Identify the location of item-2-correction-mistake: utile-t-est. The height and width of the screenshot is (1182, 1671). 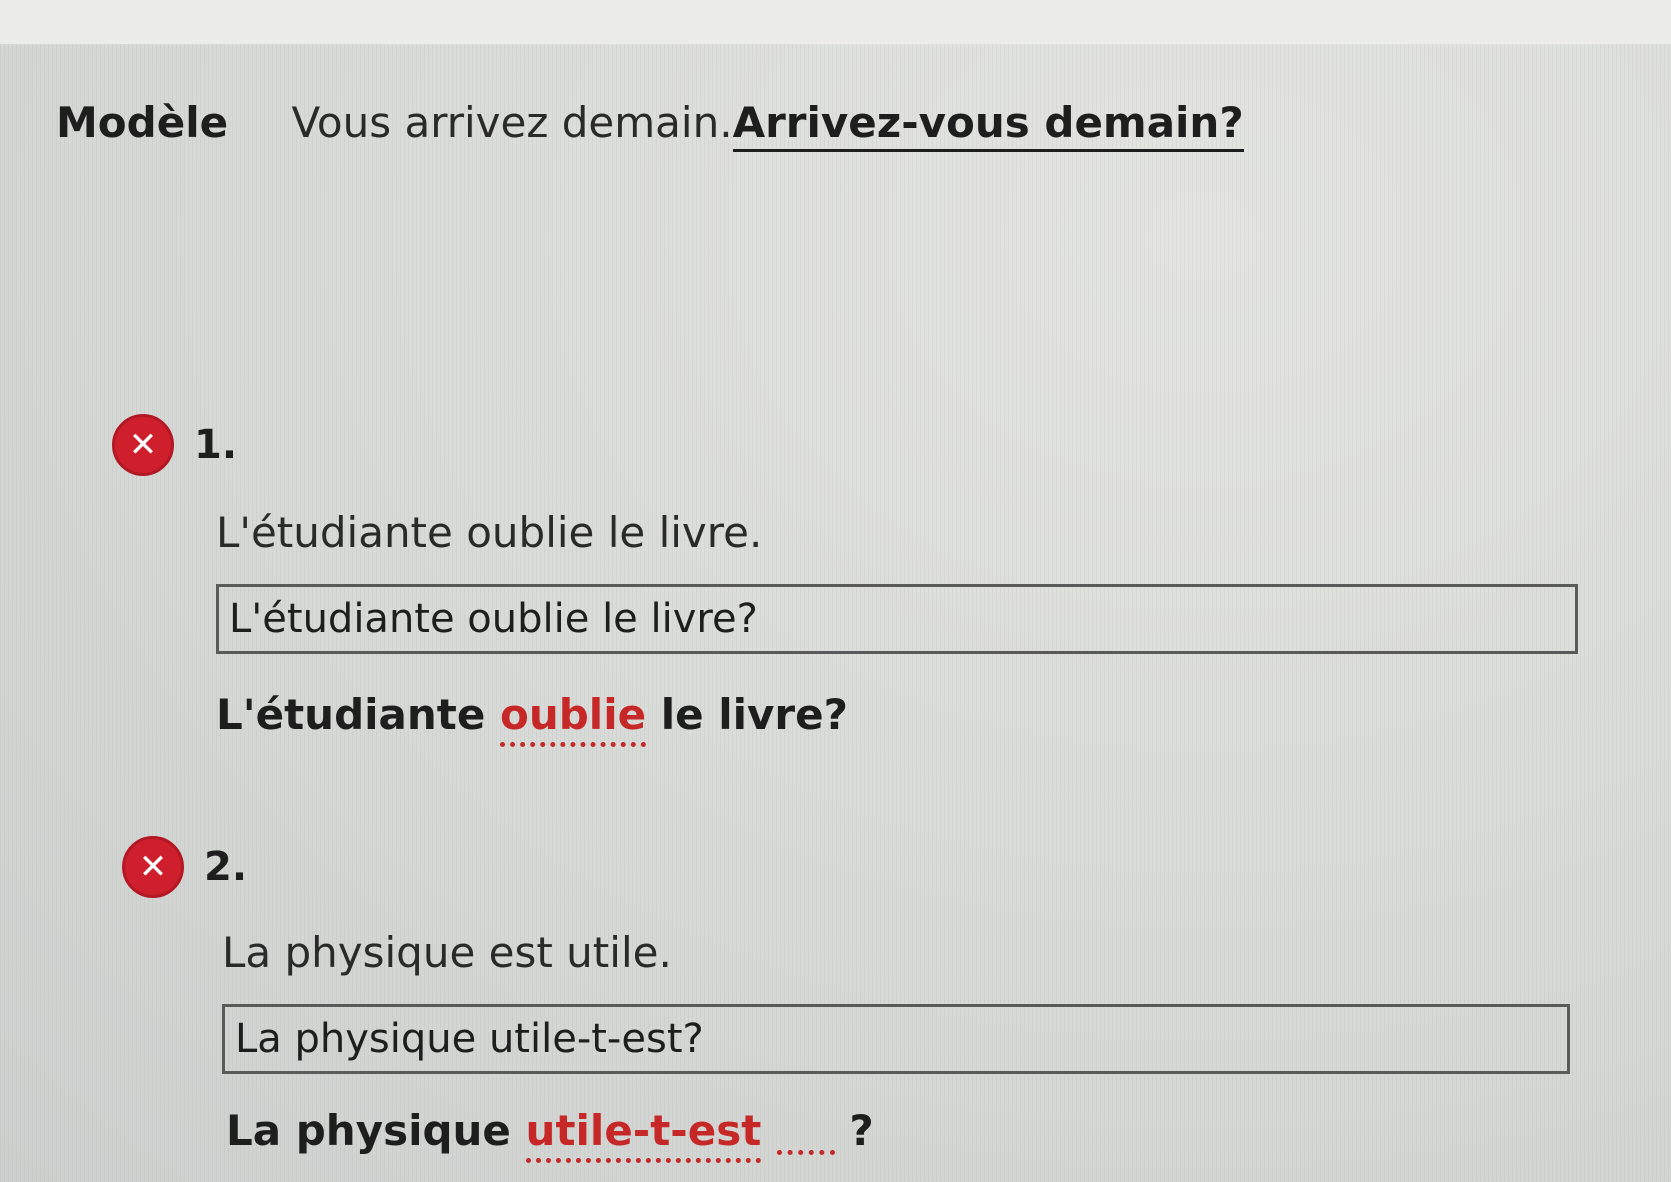
(643, 1134).